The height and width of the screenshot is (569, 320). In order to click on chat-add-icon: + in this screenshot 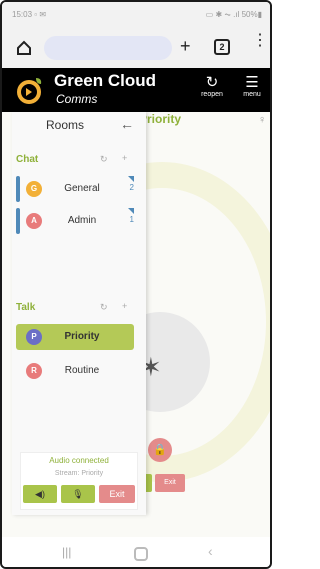, I will do `click(124, 158)`.